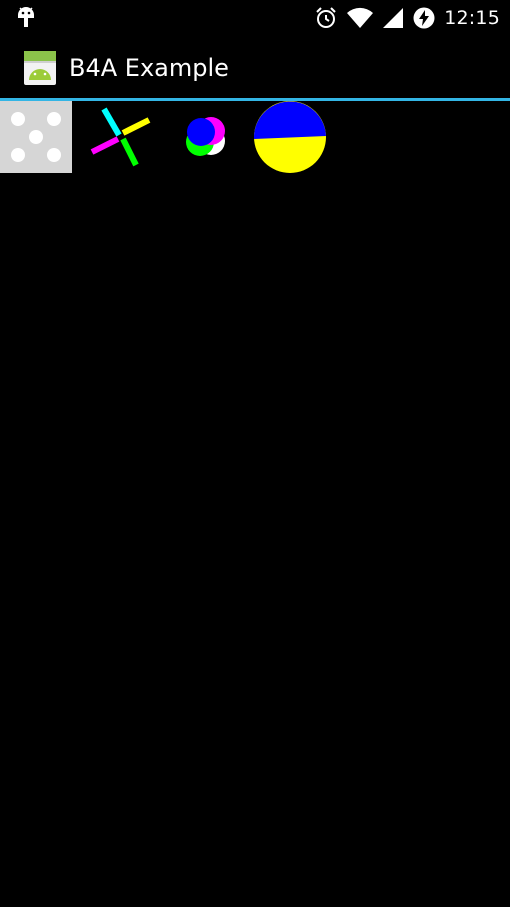 The image size is (510, 907). Describe the element at coordinates (40, 68) in the screenshot. I see `app-launcher-icon` at that location.